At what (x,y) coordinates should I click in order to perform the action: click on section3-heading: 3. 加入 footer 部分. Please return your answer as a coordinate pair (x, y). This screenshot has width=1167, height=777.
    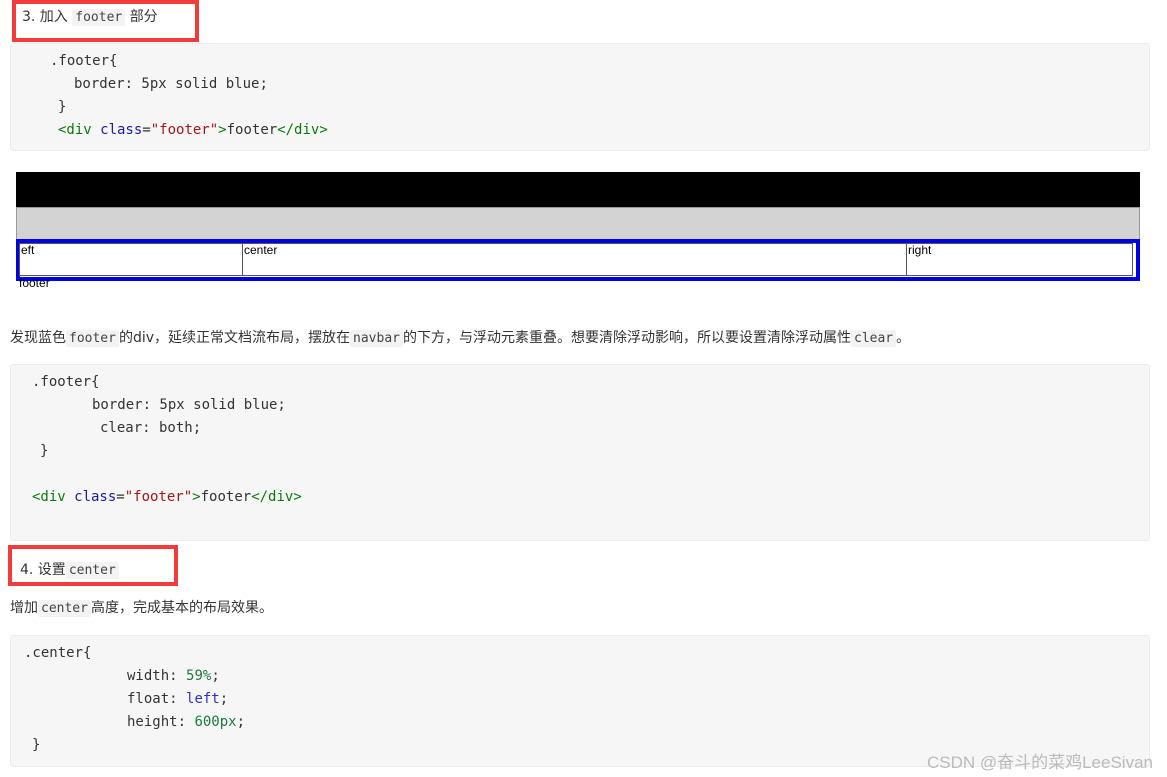
    Looking at the image, I should click on (90, 17).